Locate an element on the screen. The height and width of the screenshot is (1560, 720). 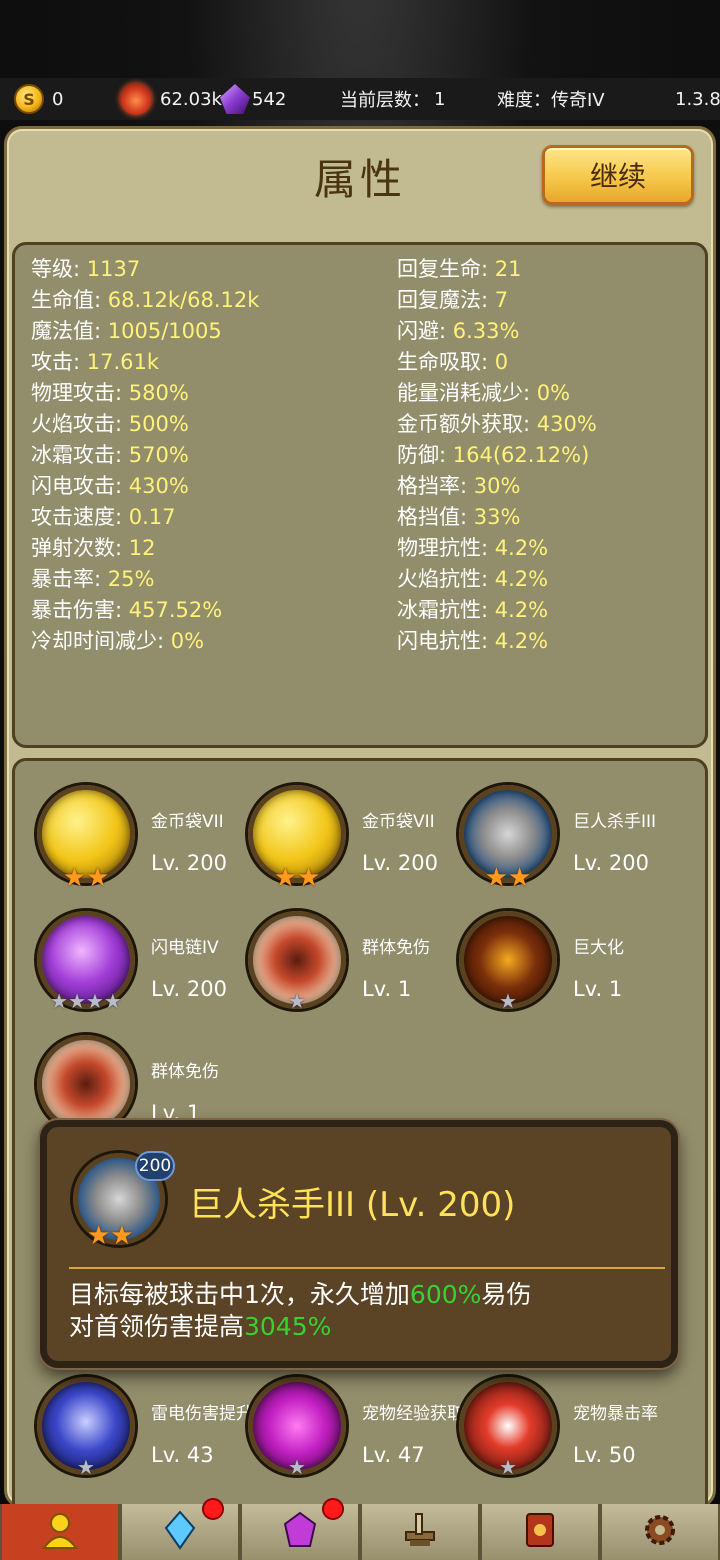
anvil-icon is located at coordinates (420, 1532).